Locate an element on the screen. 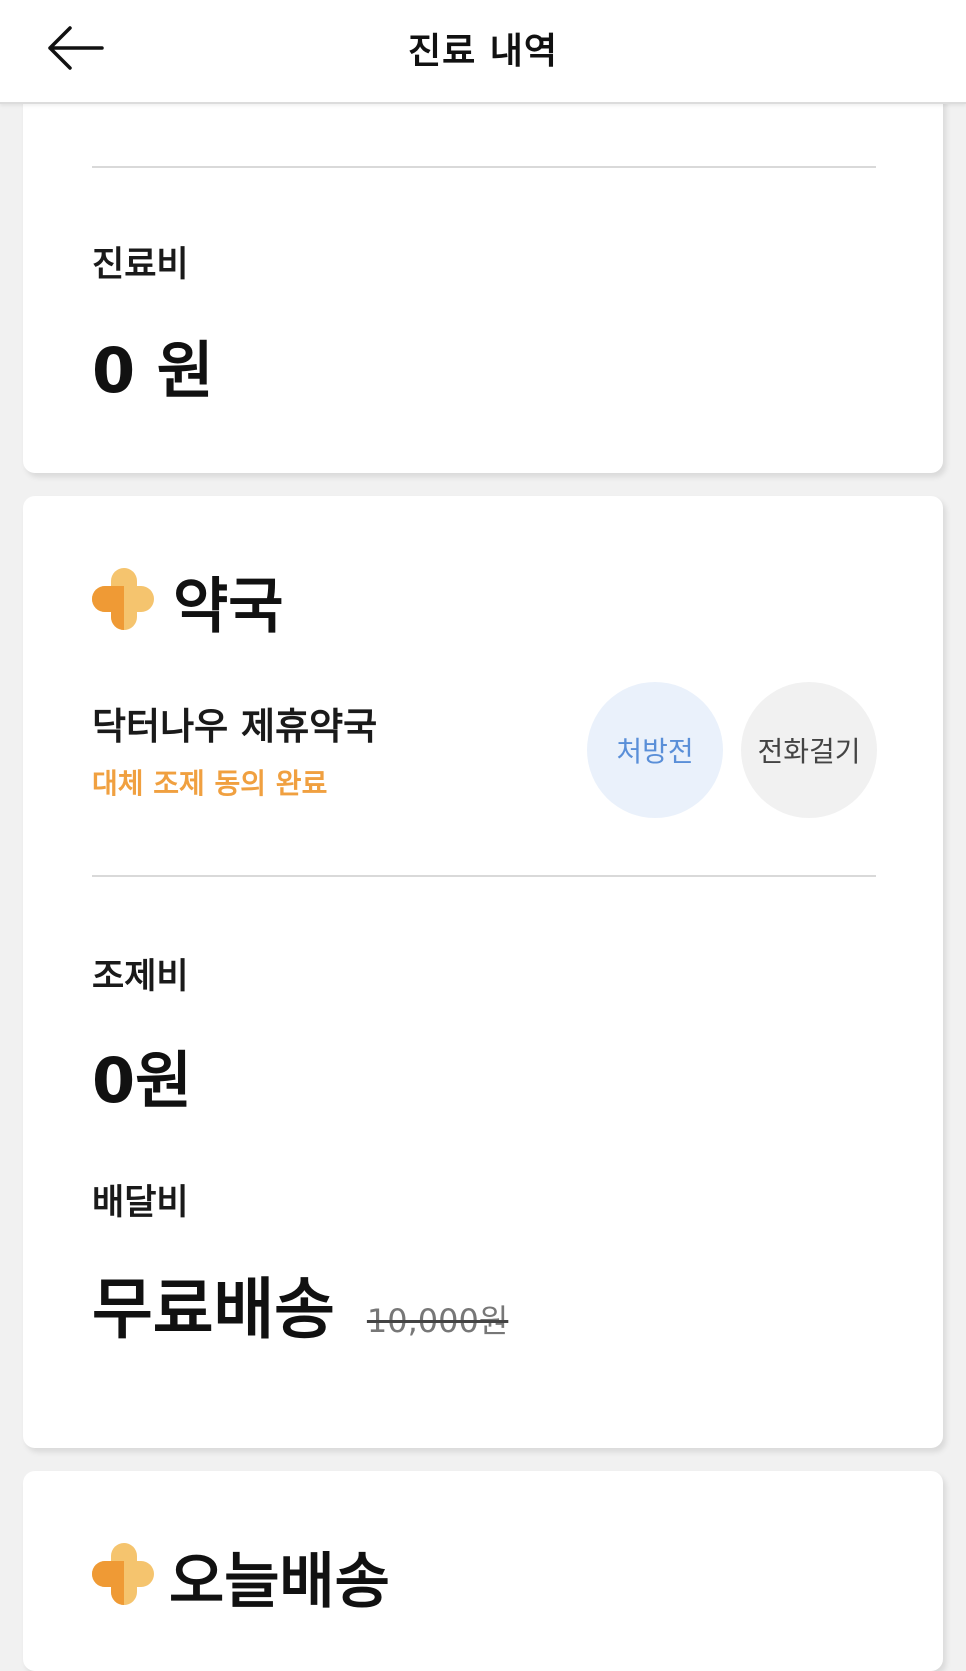  treatment-fee-label: 진료비 is located at coordinates (140, 265).